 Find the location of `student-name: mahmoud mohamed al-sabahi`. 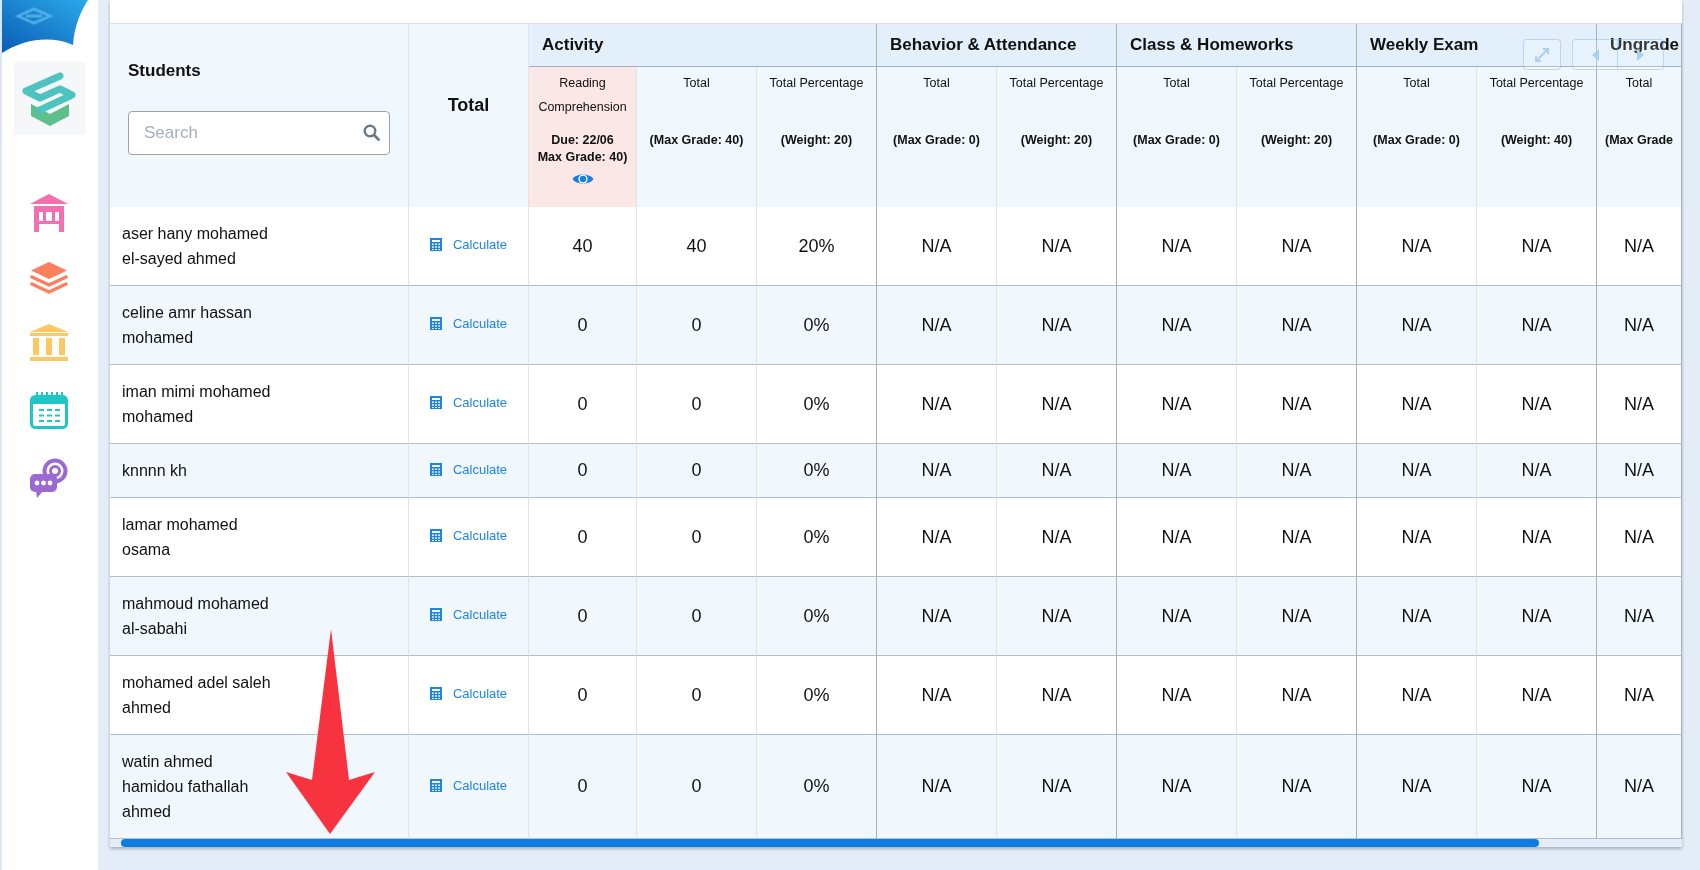

student-name: mahmoud mohamed al-sabahi is located at coordinates (196, 616).